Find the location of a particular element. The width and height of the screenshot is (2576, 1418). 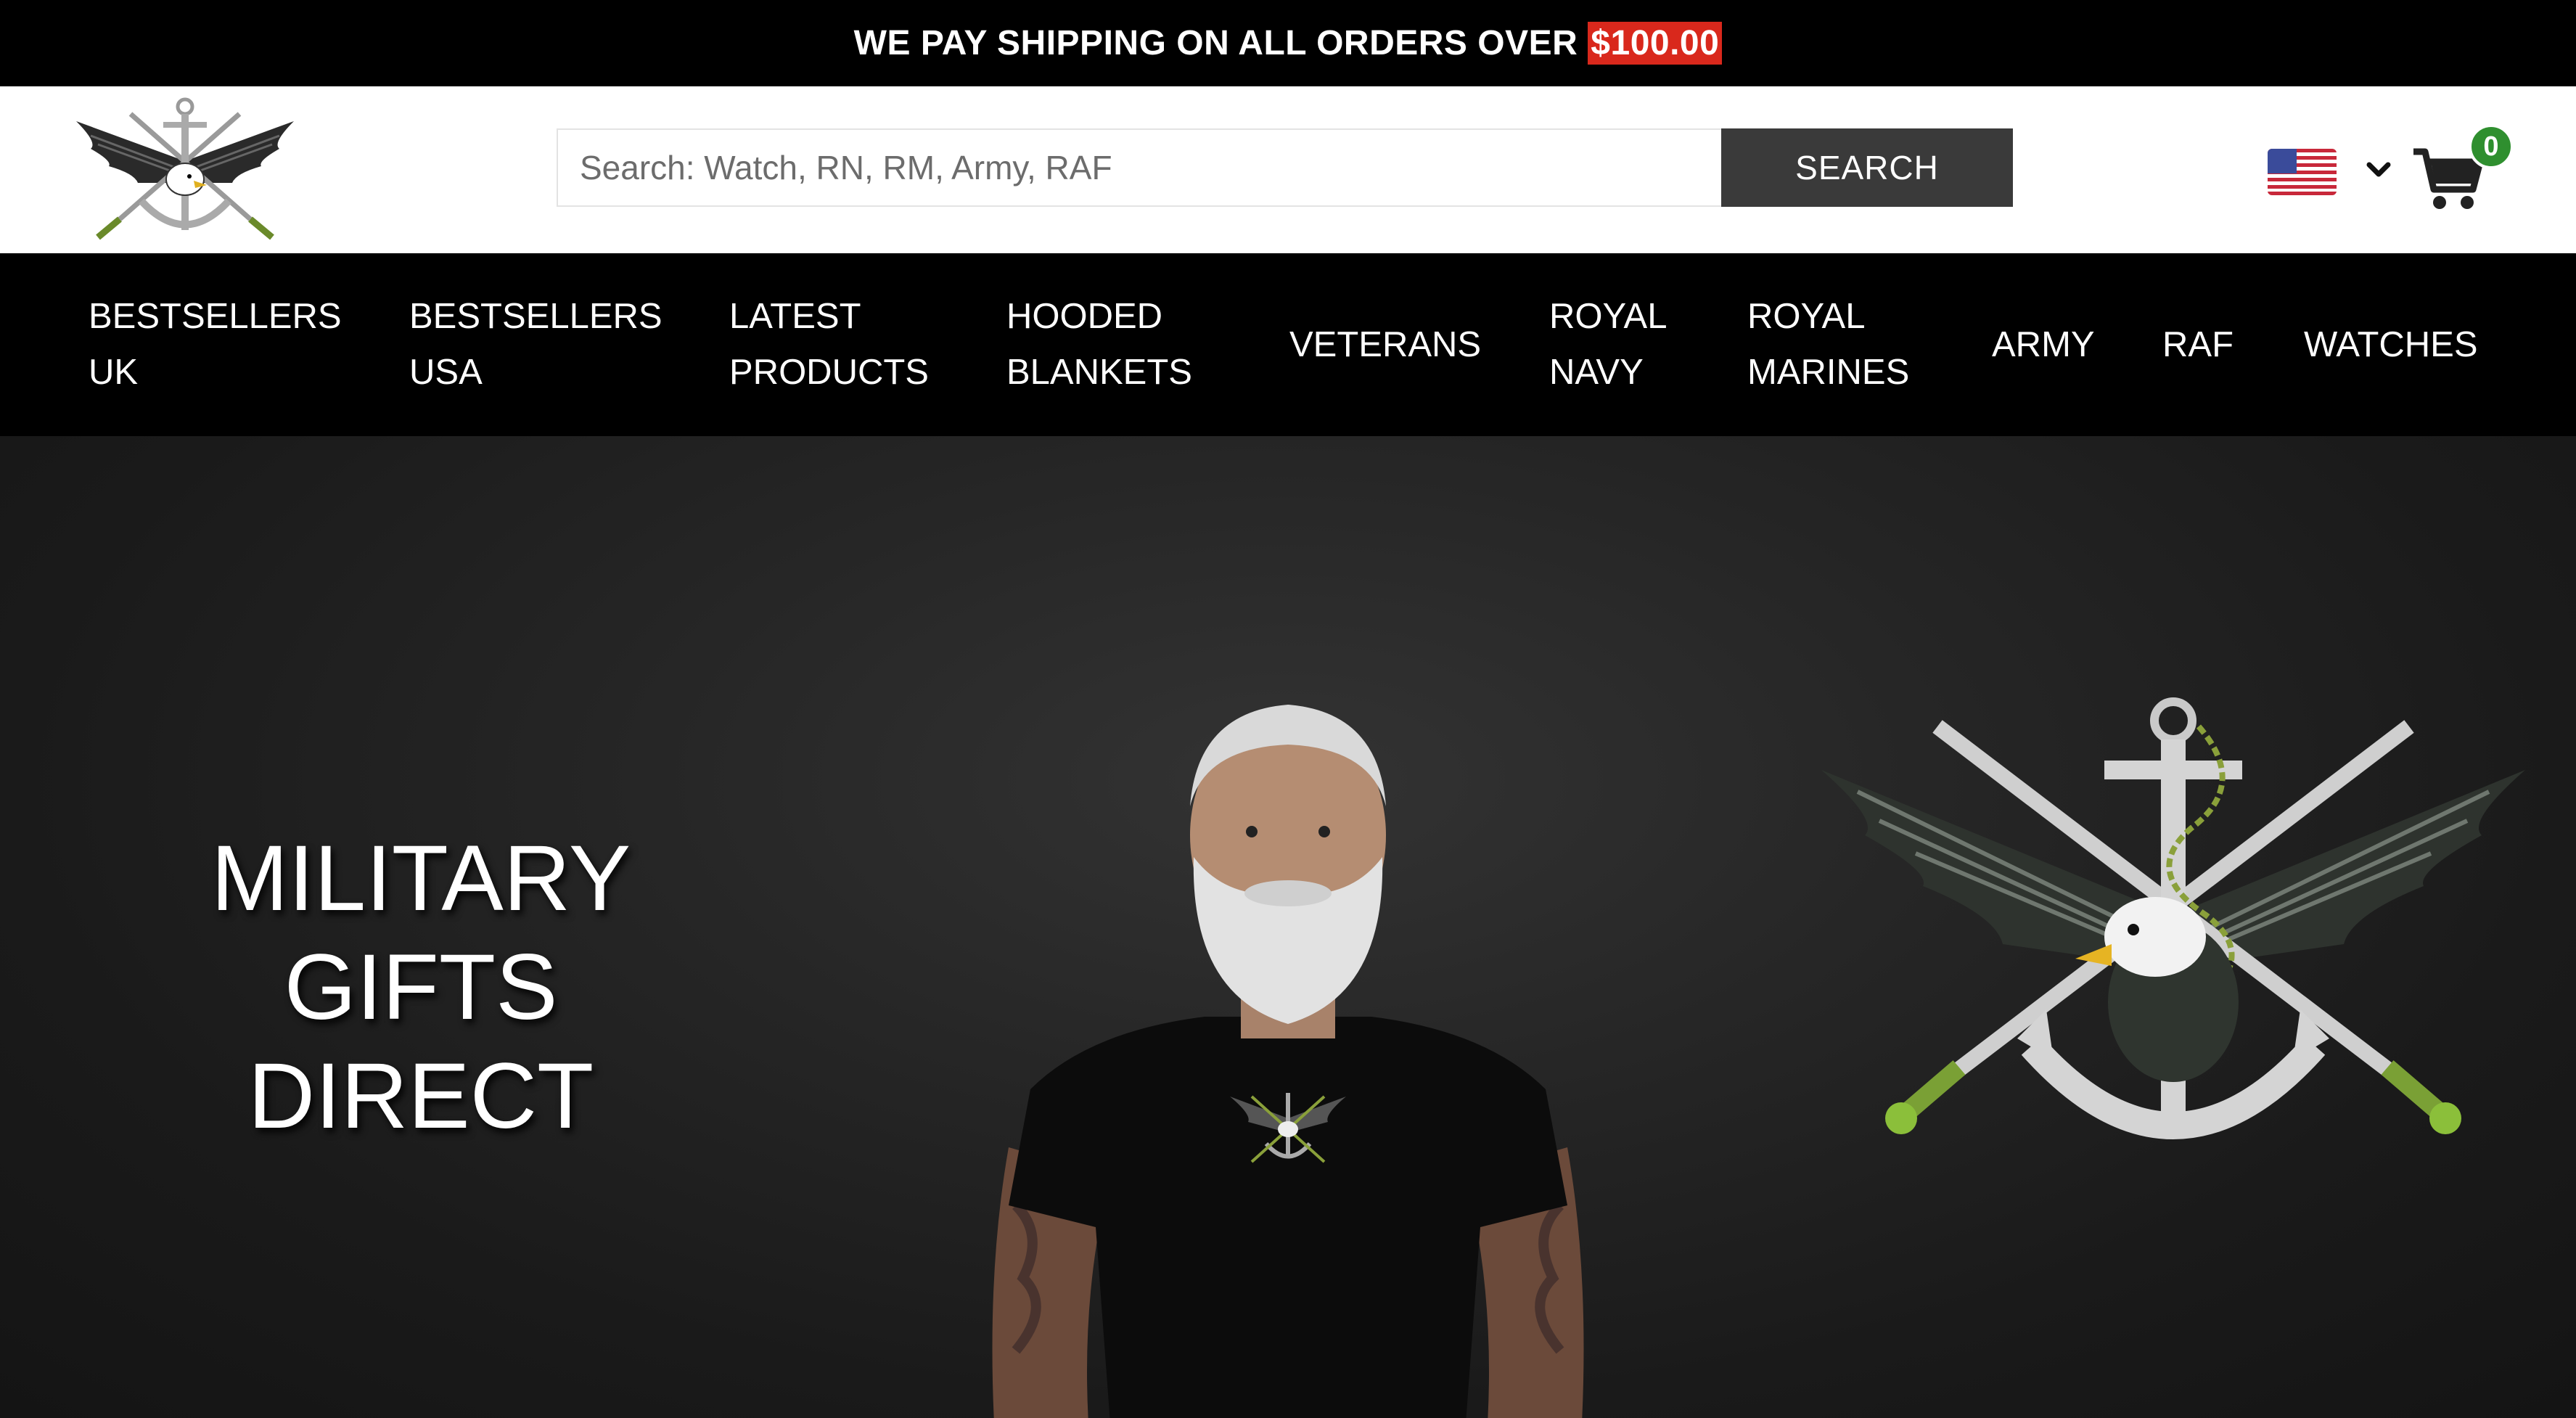

nav-item-watches: WATCHES is located at coordinates (2391, 344).